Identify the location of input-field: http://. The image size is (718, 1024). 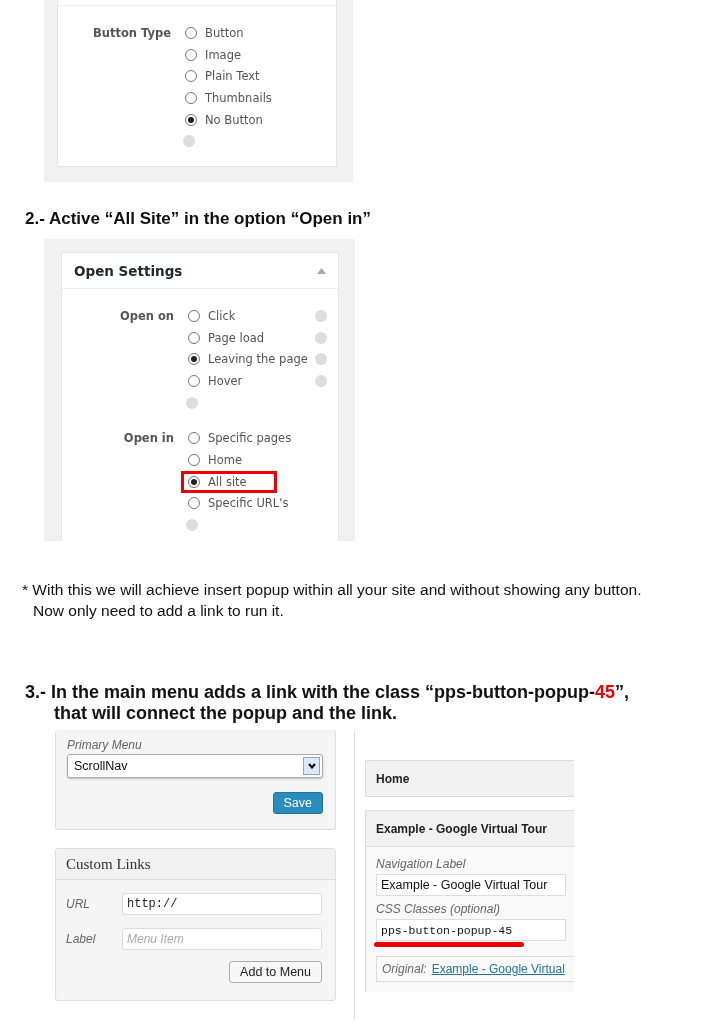
(222, 904).